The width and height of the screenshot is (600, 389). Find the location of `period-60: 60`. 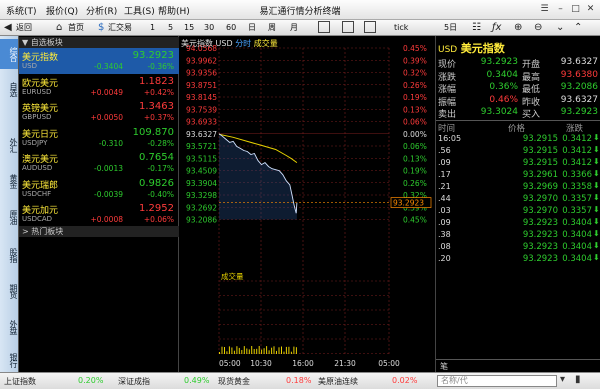

period-60: 60 is located at coordinates (231, 28).